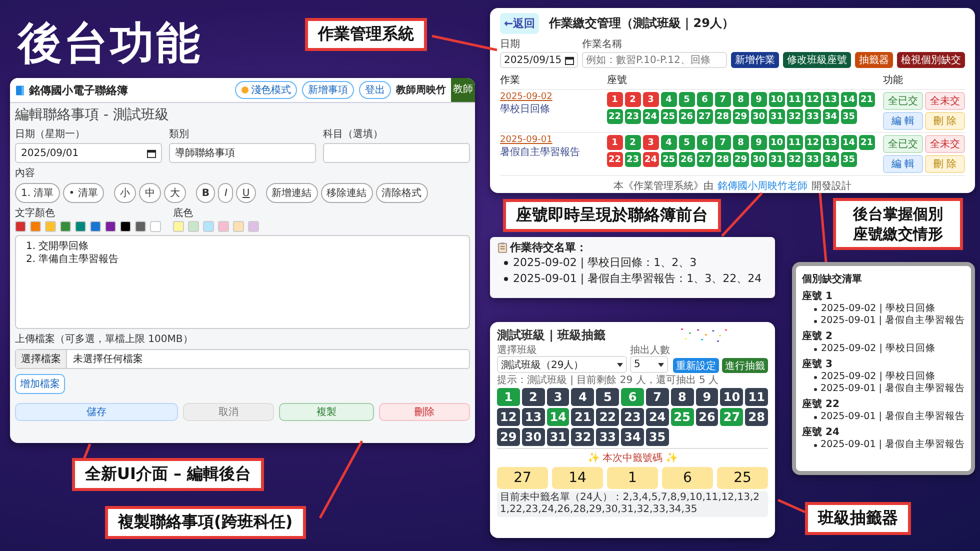 The width and height of the screenshot is (980, 551). What do you see at coordinates (830, 142) in the screenshot?
I see `seat-button: 13` at bounding box center [830, 142].